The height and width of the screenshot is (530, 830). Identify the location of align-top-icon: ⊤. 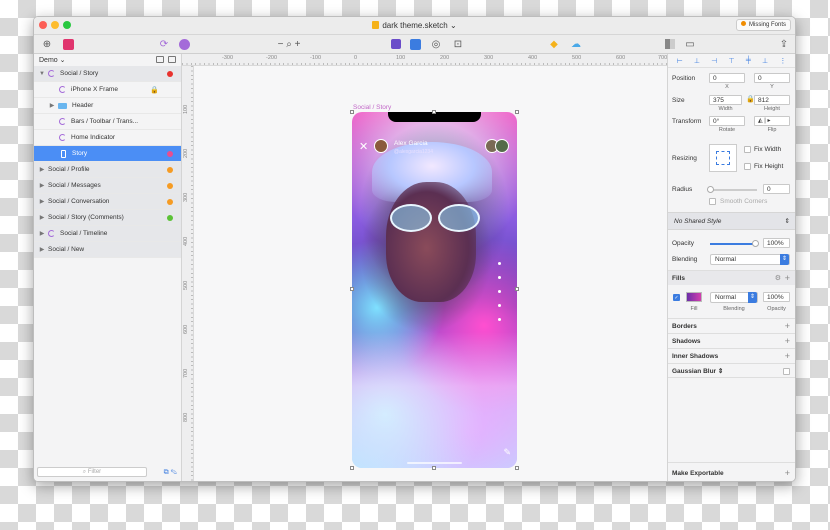
(732, 61).